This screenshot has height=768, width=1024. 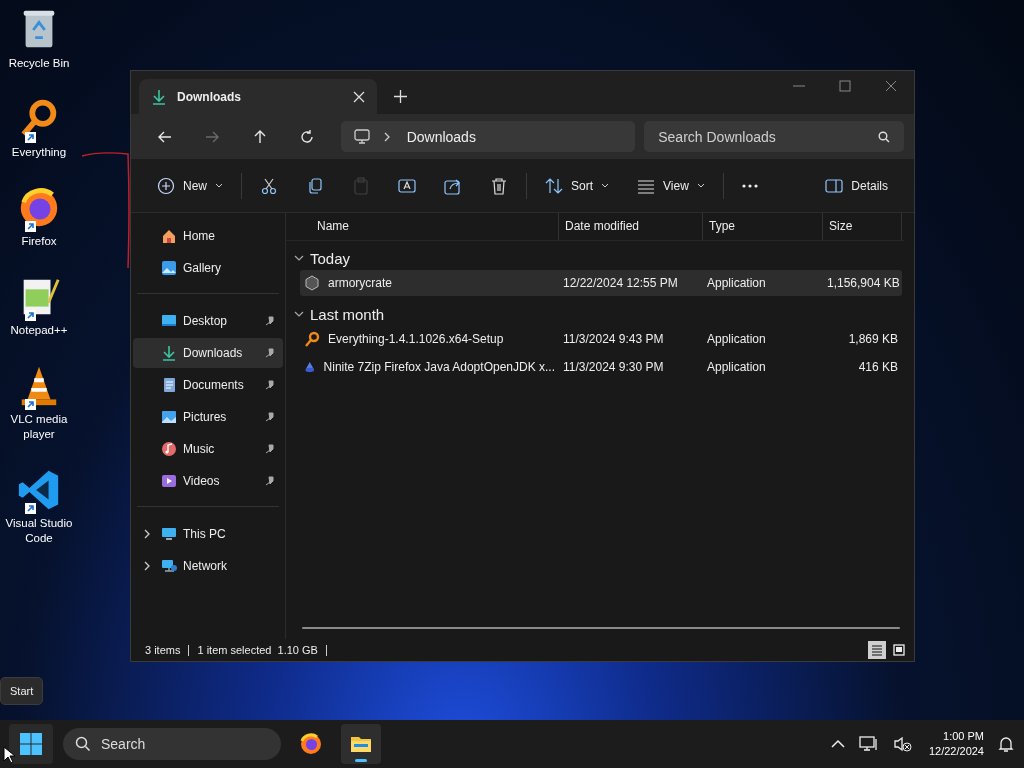 I want to click on file-row: armorycrate 12/22/2024 12:55 PM Application 1,156,904 KB, so click(x=601, y=283).